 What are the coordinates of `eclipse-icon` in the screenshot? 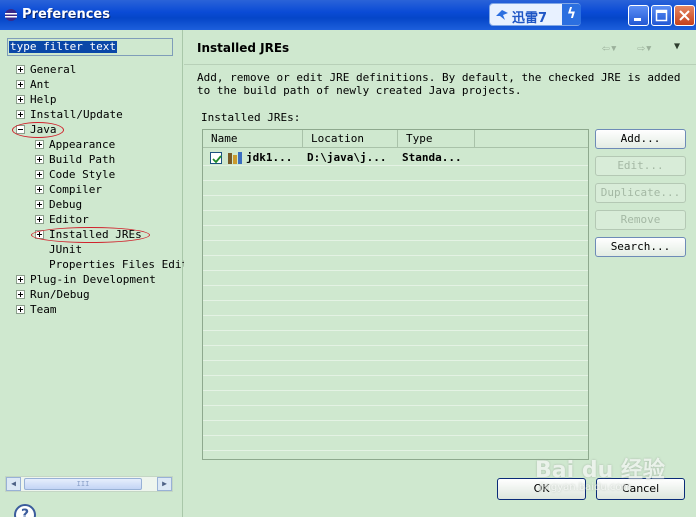 It's located at (11, 15).